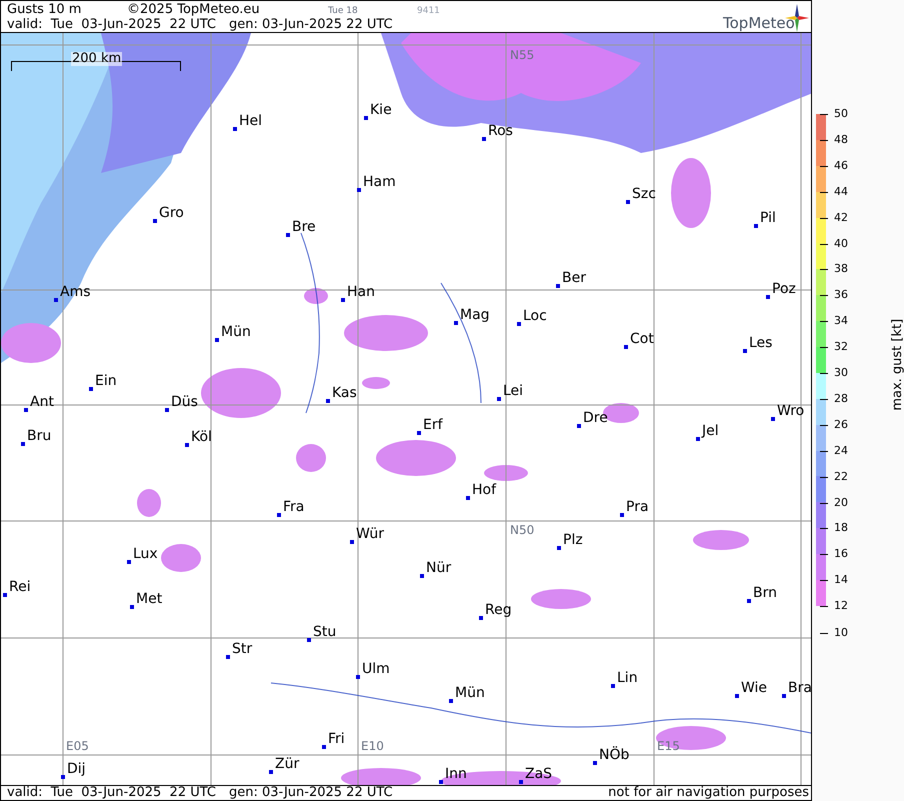 This screenshot has width=904, height=801. I want to click on tick-label: 36, so click(841, 295).